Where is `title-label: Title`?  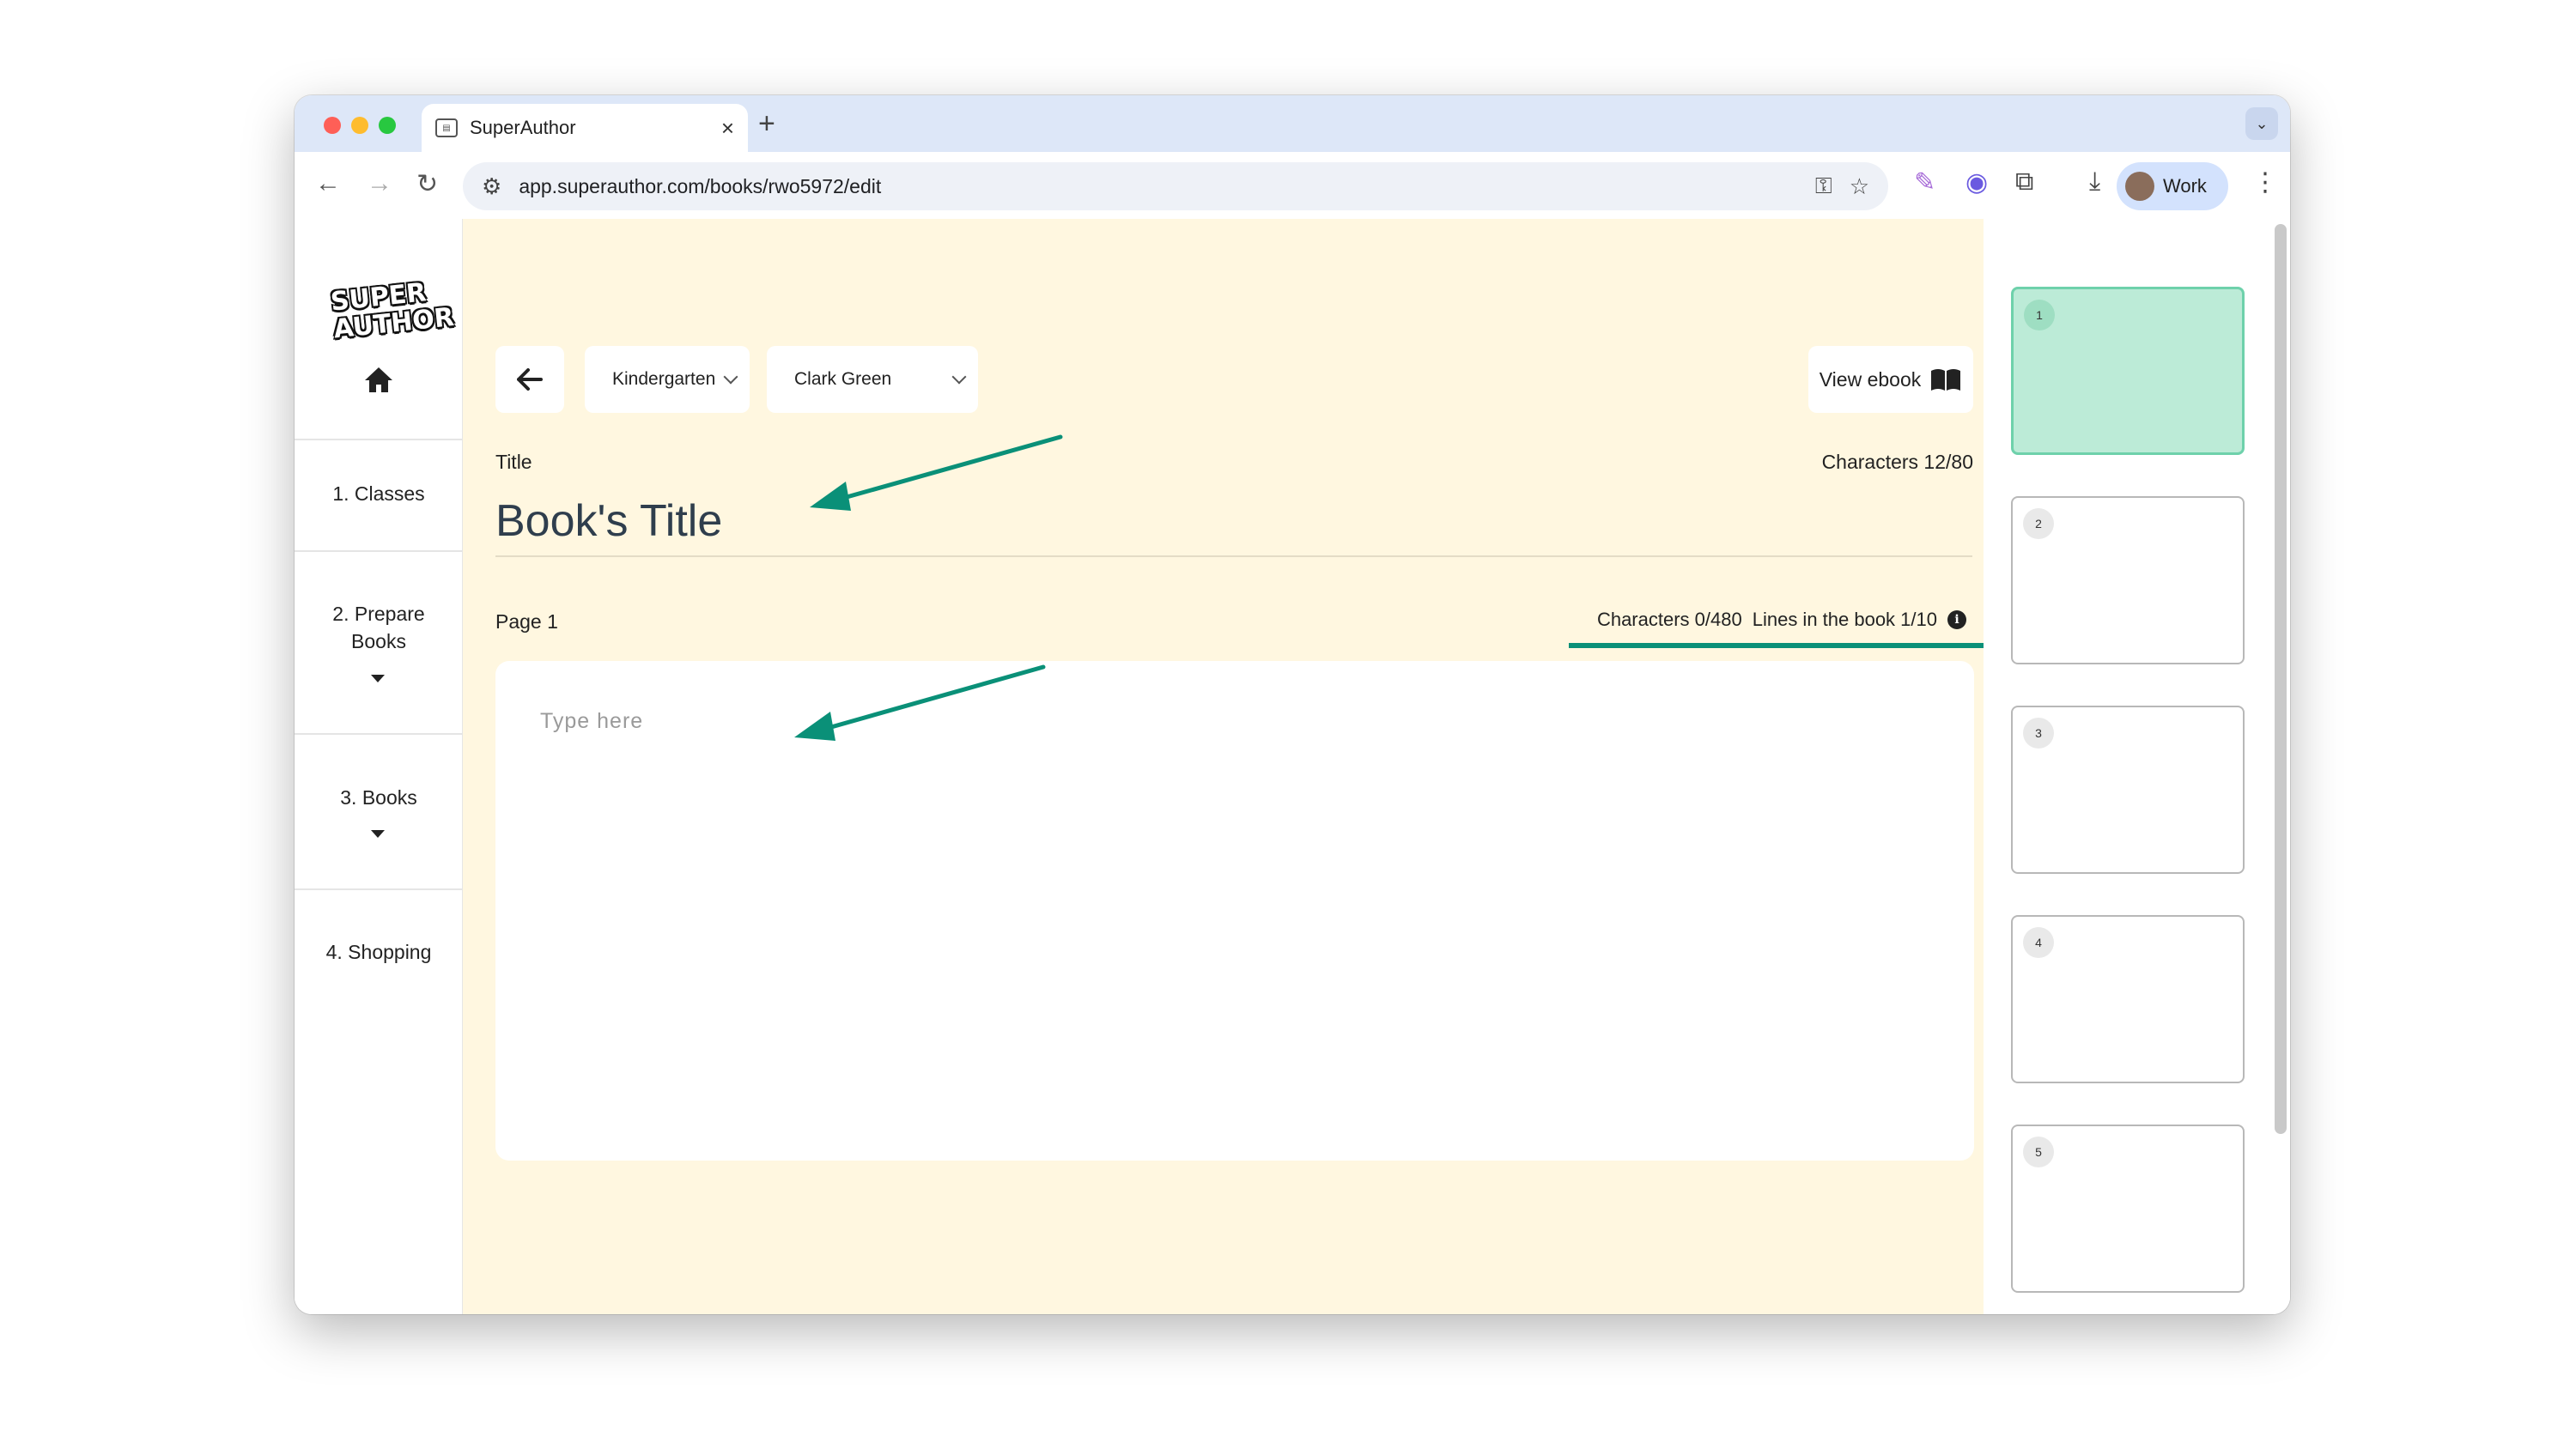
title-label: Title is located at coordinates (513, 462).